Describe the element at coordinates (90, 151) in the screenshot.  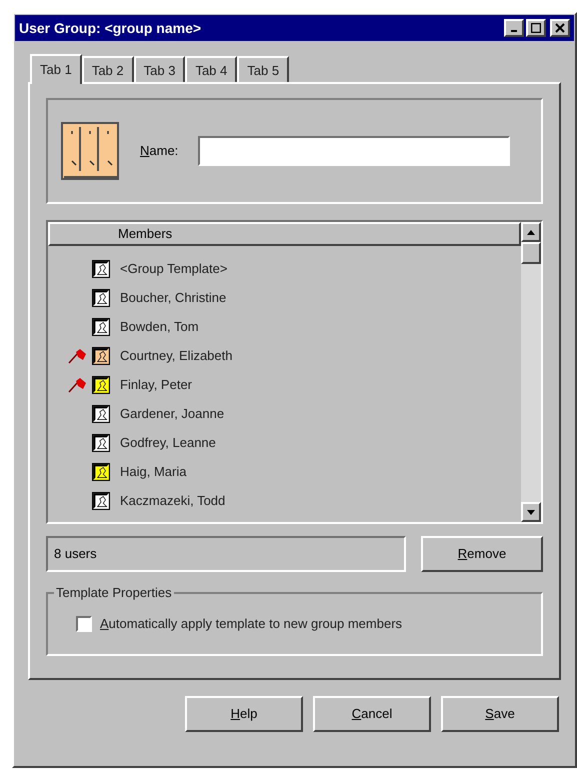
I see `group-icon` at that location.